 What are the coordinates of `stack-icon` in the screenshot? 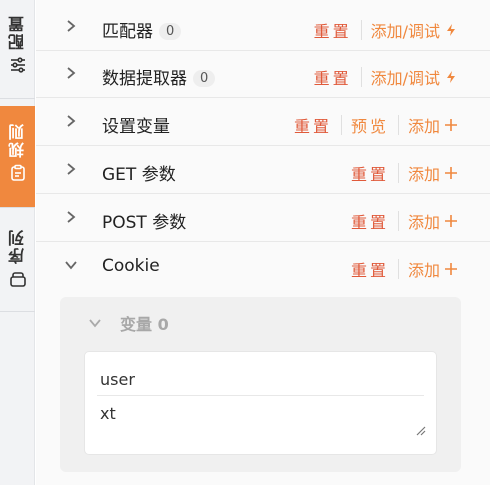 It's located at (18, 279).